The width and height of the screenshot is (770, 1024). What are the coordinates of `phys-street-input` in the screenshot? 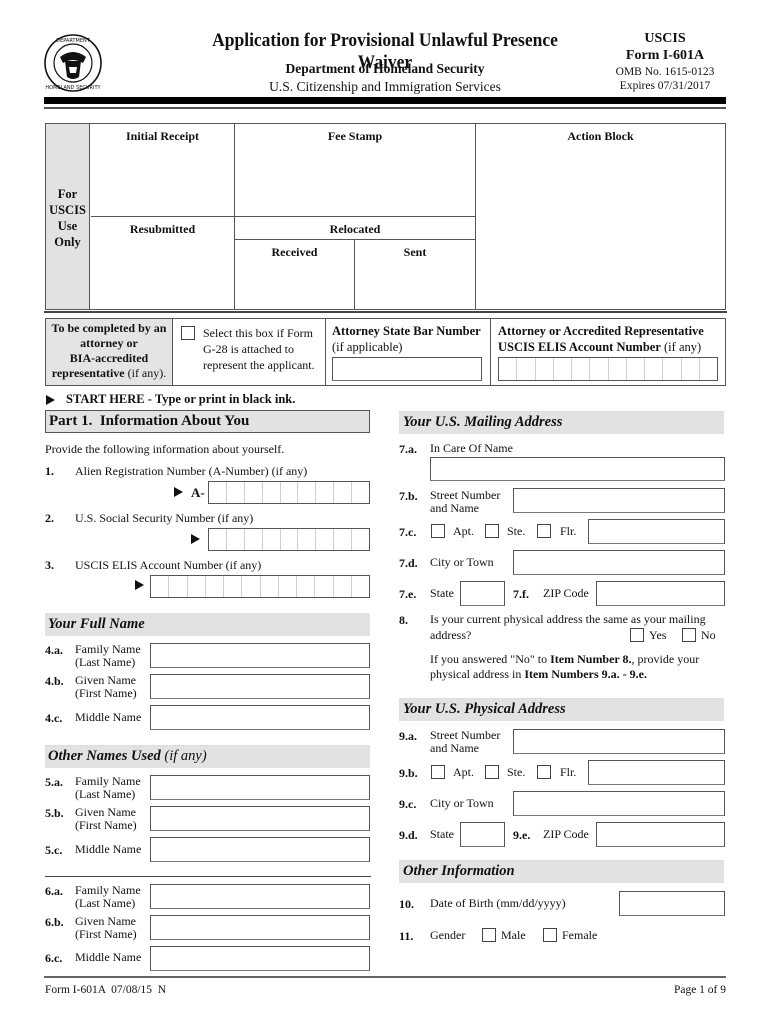 It's located at (619, 741).